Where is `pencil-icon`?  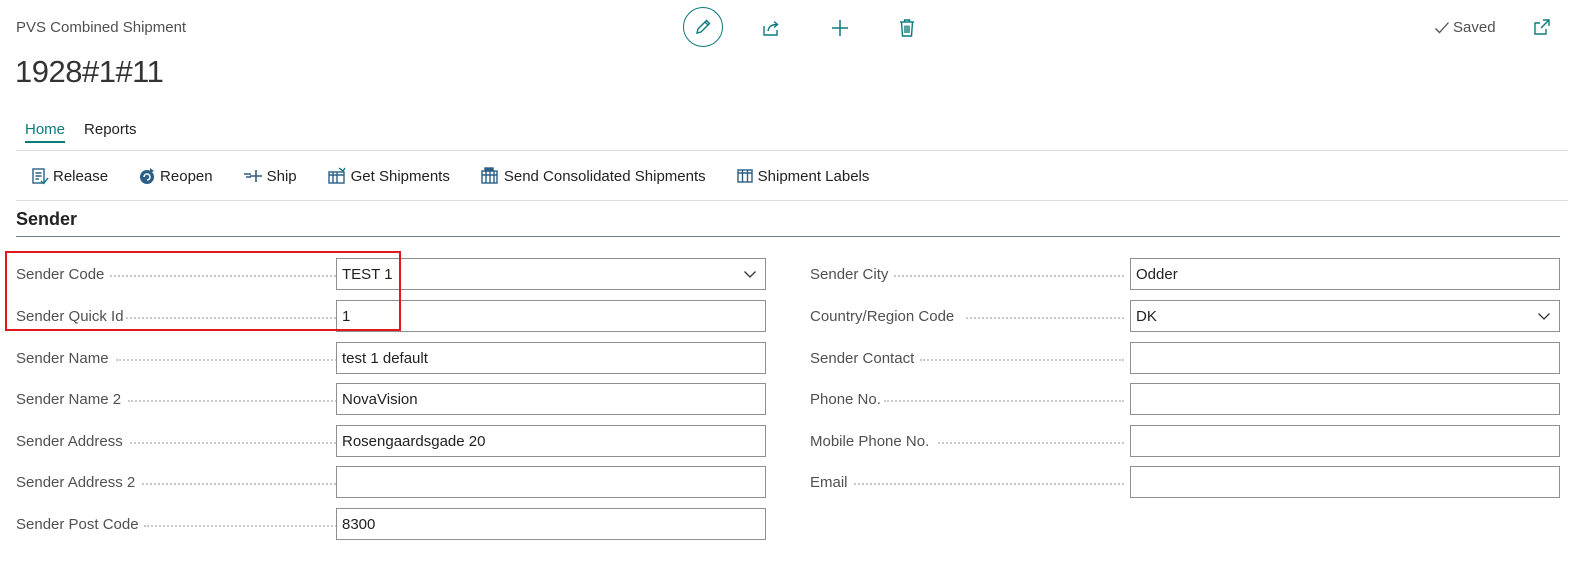
pencil-icon is located at coordinates (703, 26).